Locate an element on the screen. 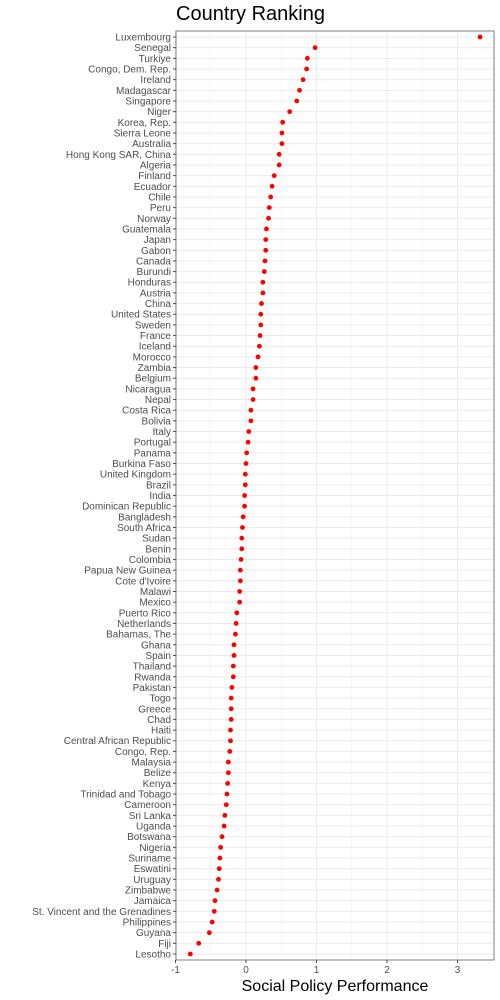 Image resolution: width=500 pixels, height=1000 pixels. y-tick-label: Zimbabwe is located at coordinates (148, 891).